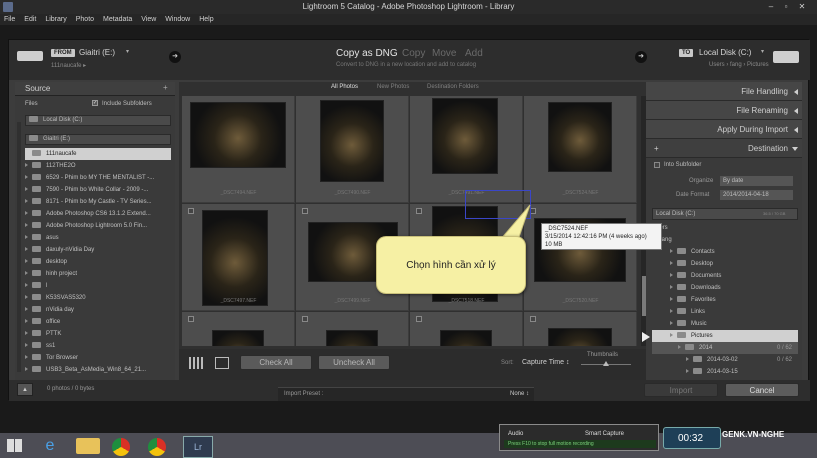 This screenshot has width=817, height=458. What do you see at coordinates (453, 87) in the screenshot?
I see `tab-destination-folders: Destination Folders` at bounding box center [453, 87].